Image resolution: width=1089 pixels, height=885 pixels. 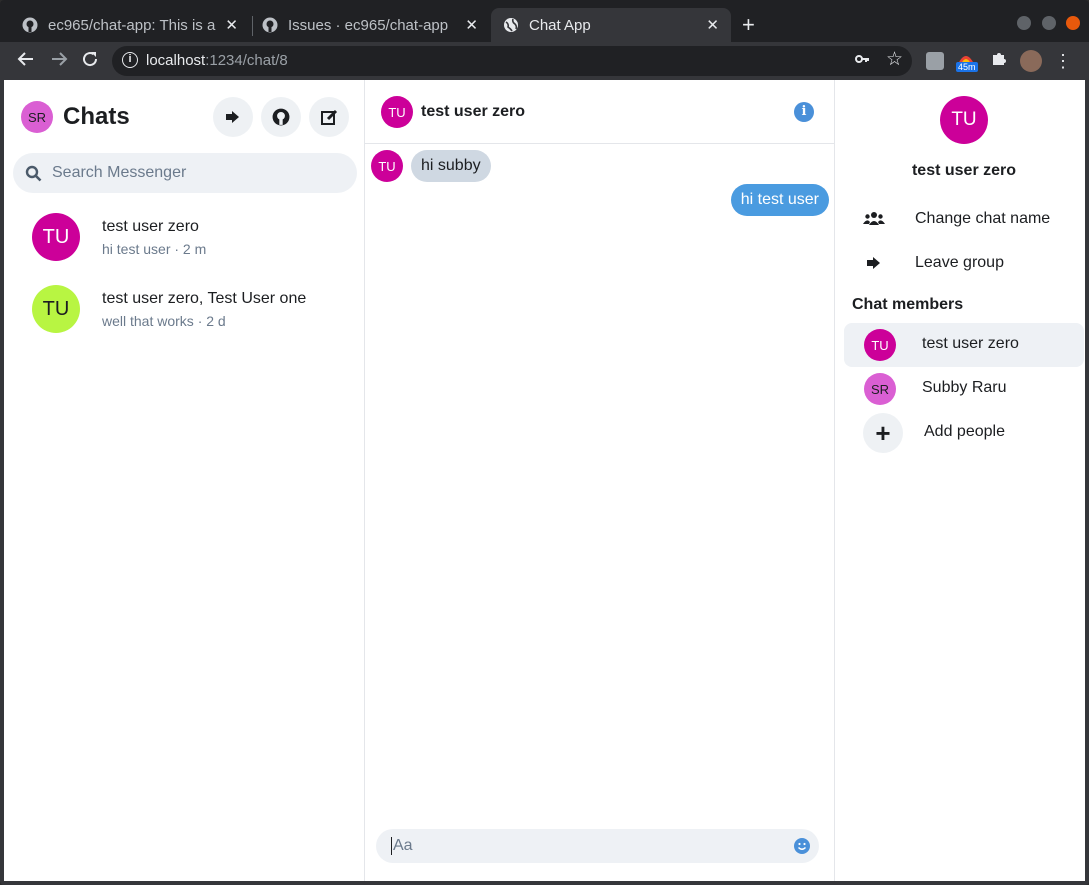 What do you see at coordinates (597, 846) in the screenshot?
I see `message-input: Aa` at bounding box center [597, 846].